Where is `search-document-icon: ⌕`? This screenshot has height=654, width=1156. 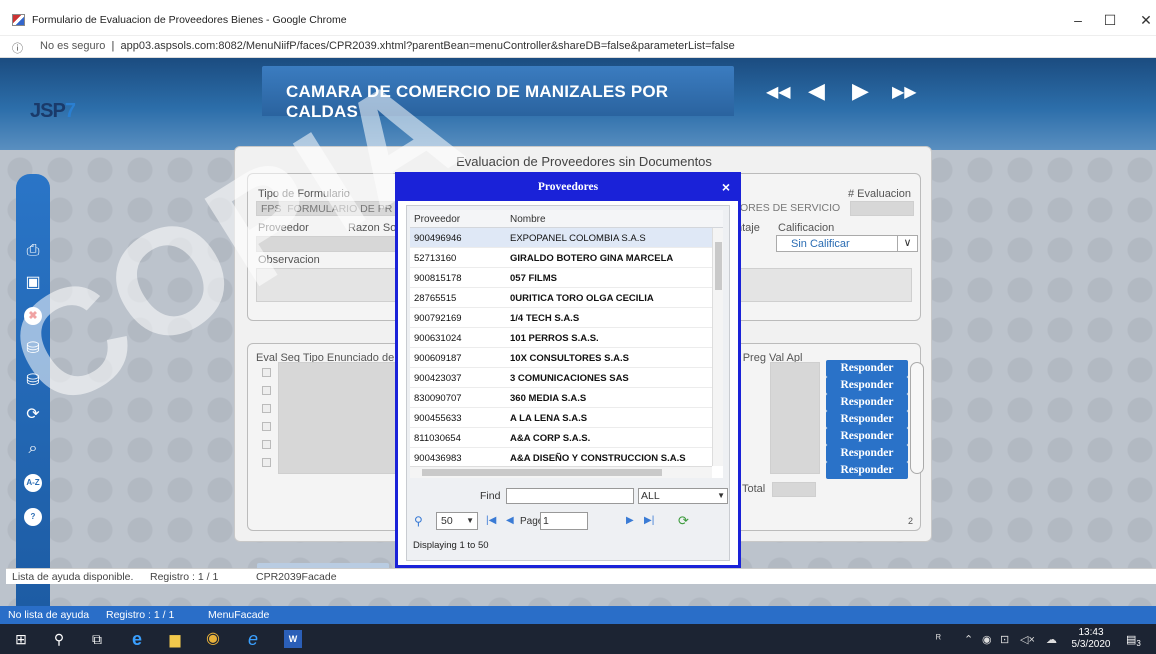
search-document-icon: ⌕ is located at coordinates (33, 449).